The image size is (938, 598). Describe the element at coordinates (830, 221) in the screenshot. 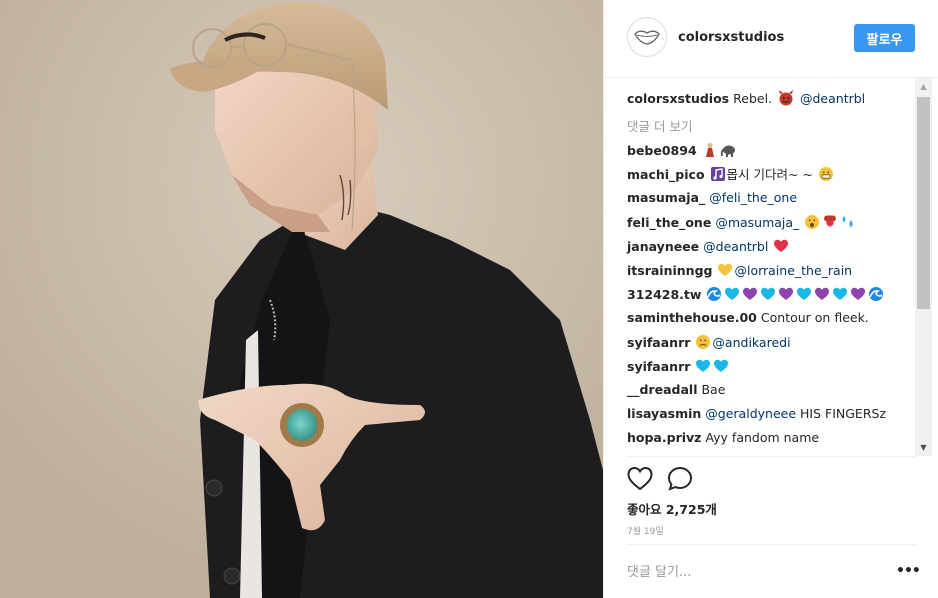

I see `tongue-emoji` at that location.